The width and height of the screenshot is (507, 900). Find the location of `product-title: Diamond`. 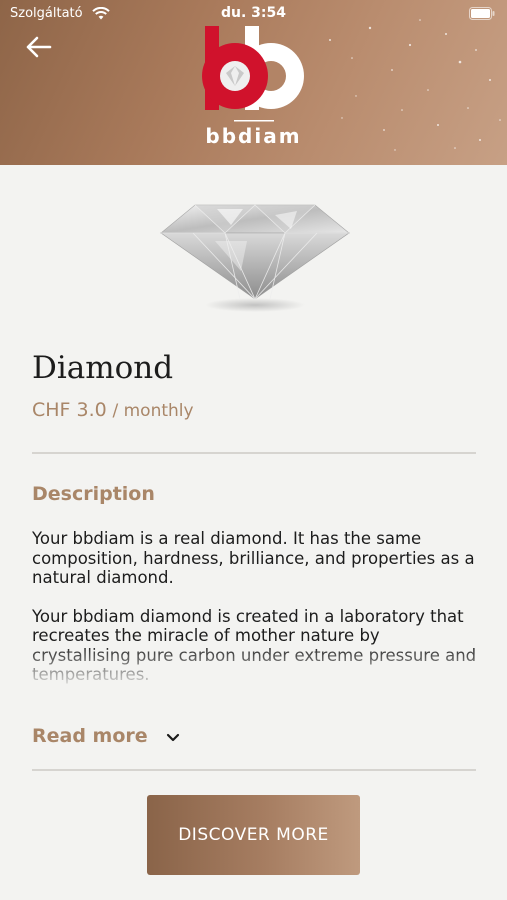

product-title: Diamond is located at coordinates (103, 368).